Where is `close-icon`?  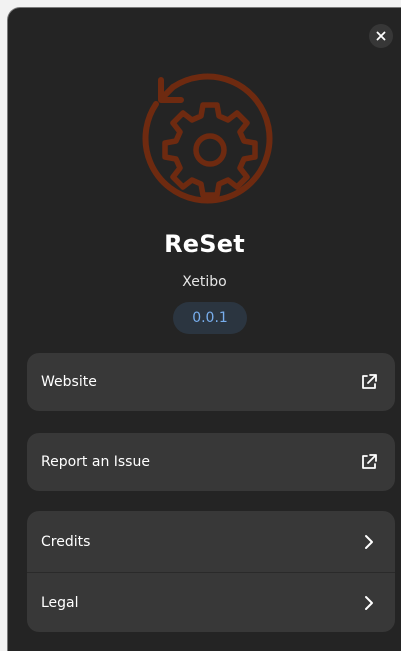
close-icon is located at coordinates (381, 36).